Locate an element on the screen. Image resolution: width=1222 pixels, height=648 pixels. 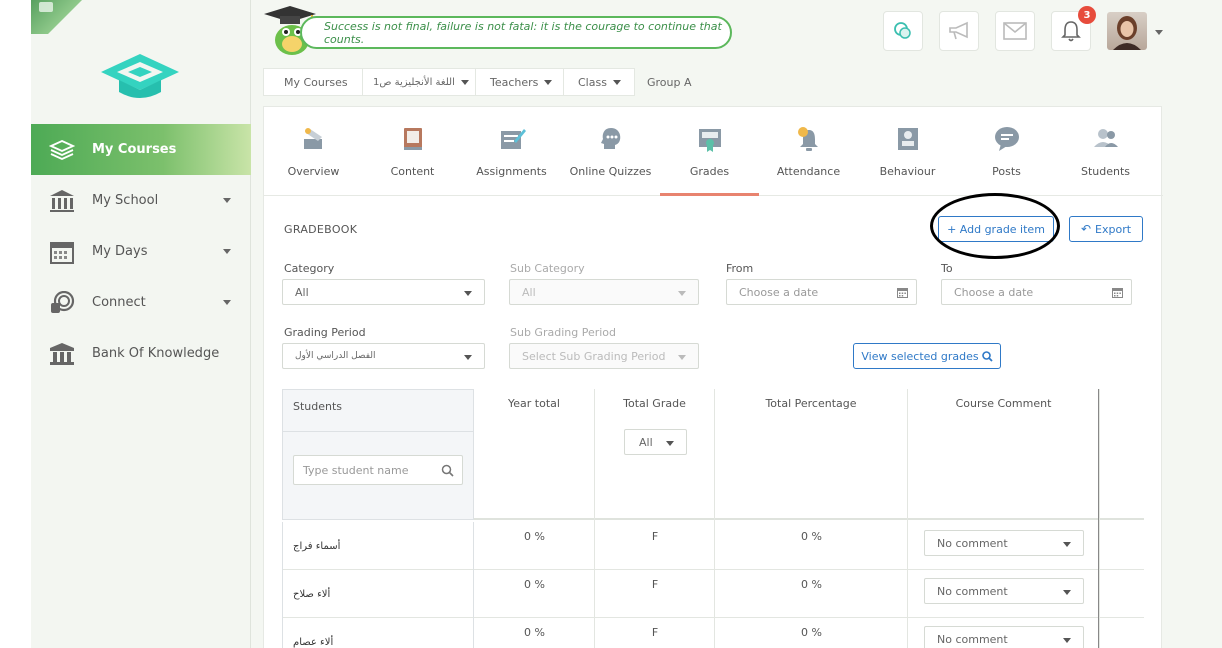
sidebar-item-label: Connect is located at coordinates (119, 302).